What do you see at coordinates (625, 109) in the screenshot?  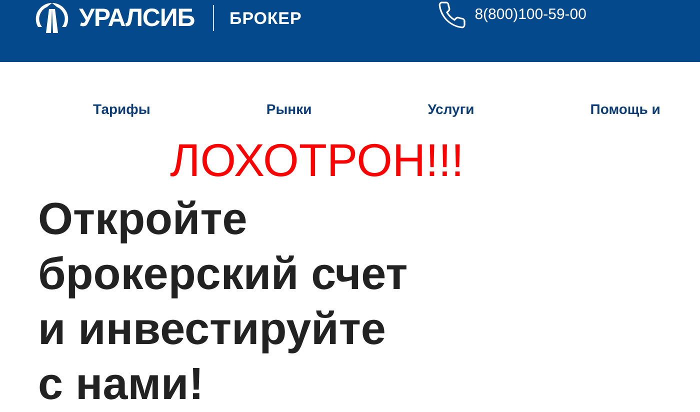 I see `nav-link: Помощь и` at bounding box center [625, 109].